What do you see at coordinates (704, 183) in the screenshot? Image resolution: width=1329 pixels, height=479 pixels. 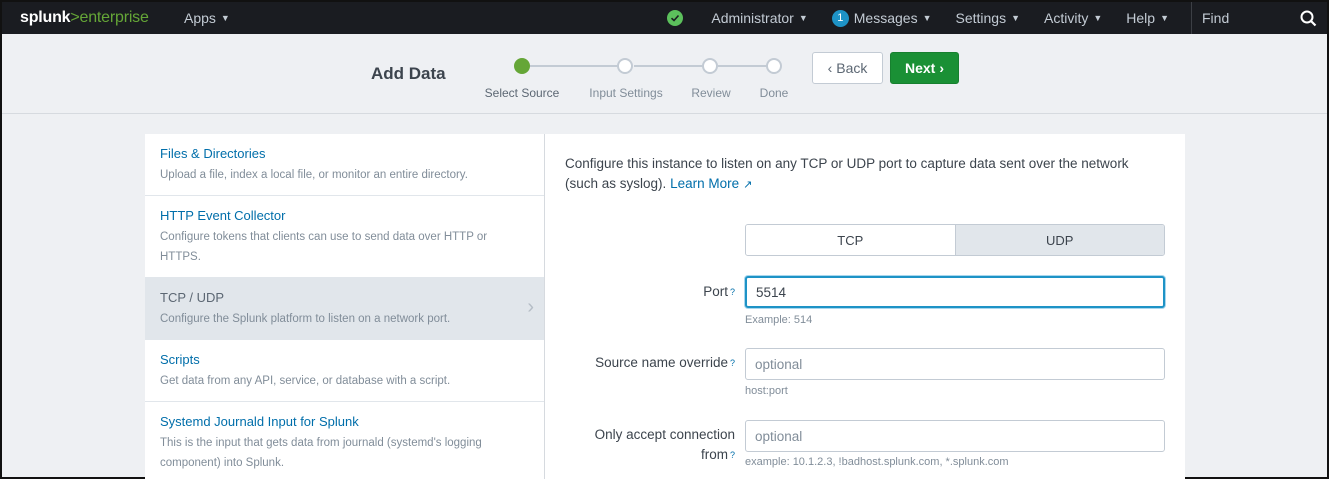 I see `learn-more-link: Learn More` at bounding box center [704, 183].